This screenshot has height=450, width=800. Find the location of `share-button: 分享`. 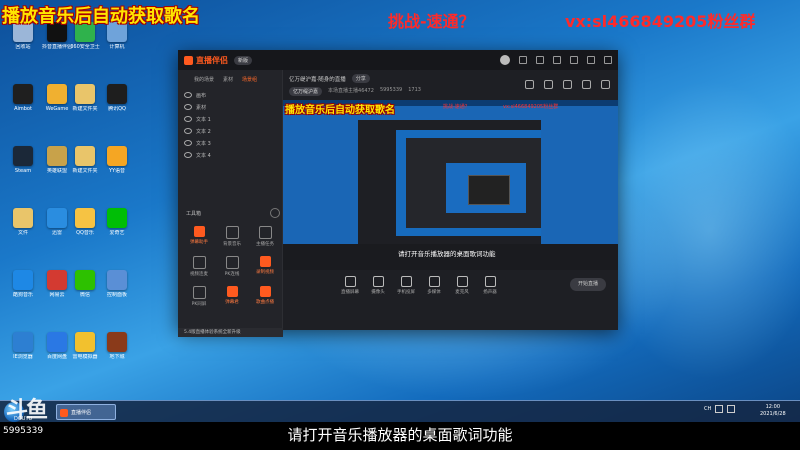

share-button: 分享 is located at coordinates (360, 78).